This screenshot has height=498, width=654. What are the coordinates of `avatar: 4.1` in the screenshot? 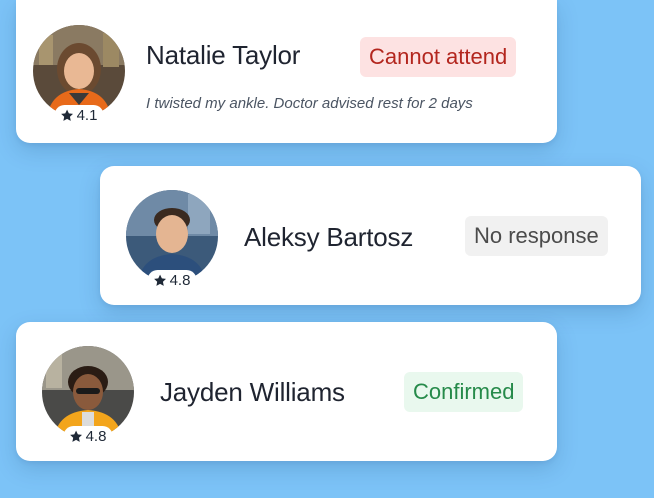 It's located at (79, 75).